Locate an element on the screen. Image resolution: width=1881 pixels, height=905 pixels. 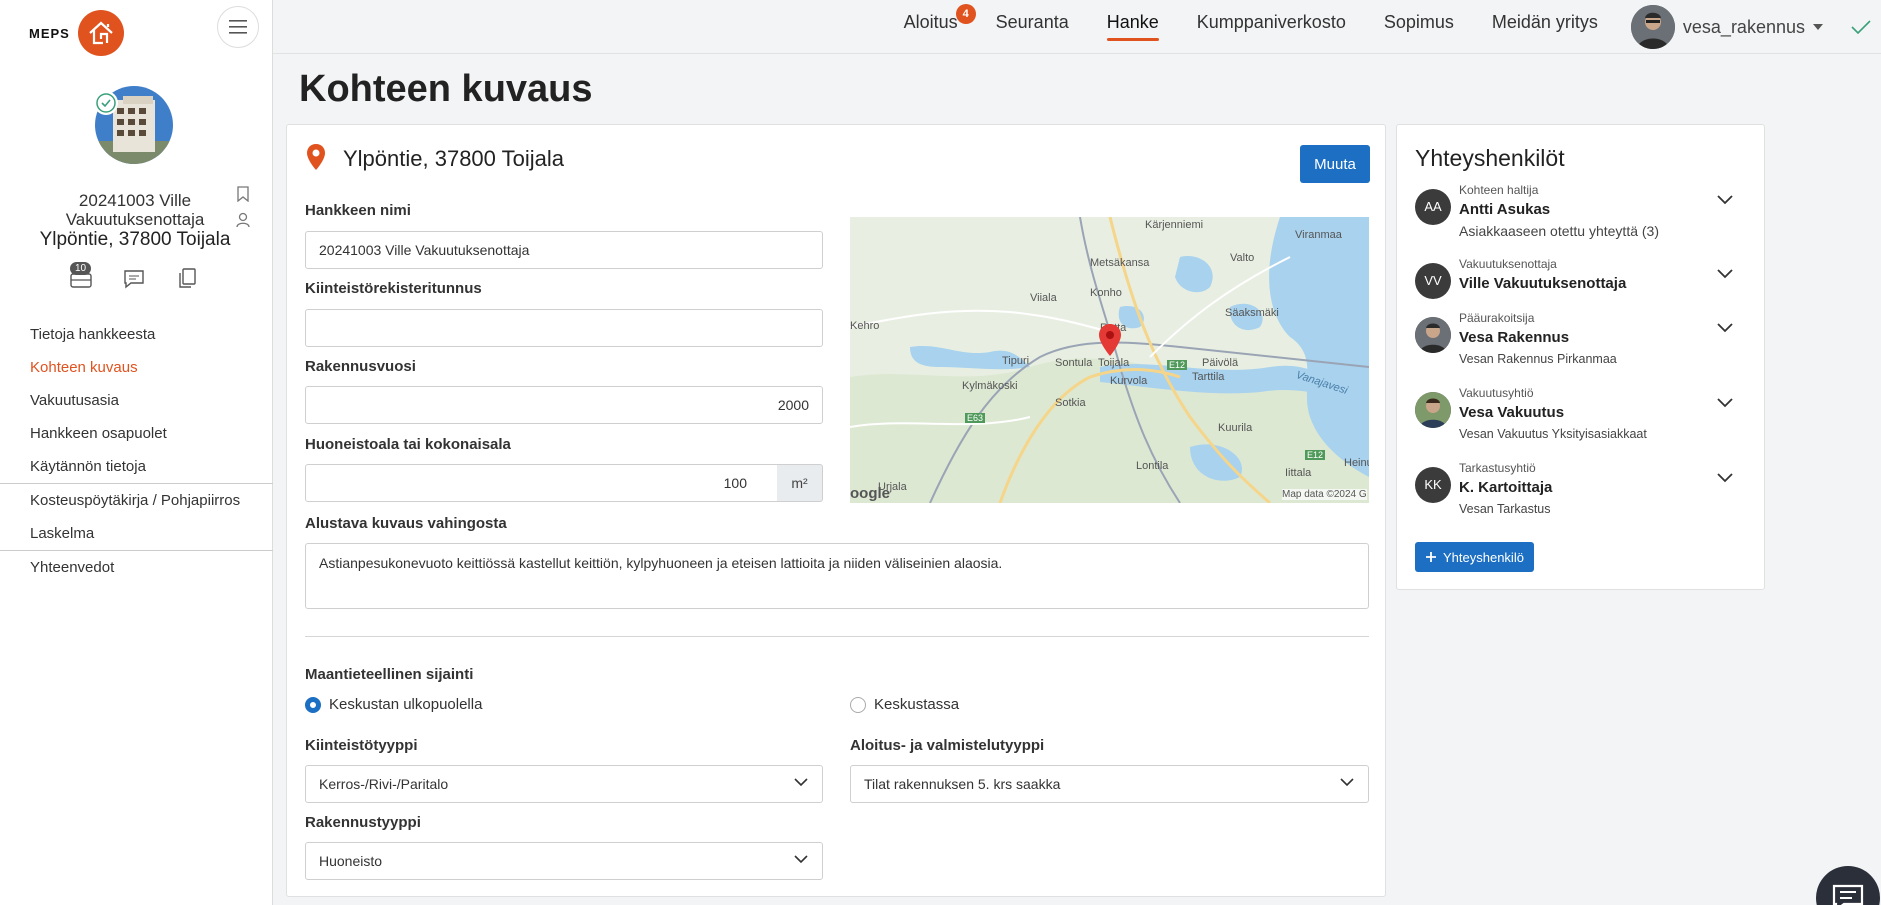
project-name: 20241003 Ville Vakuutuksenottaja is located at coordinates (135, 210).